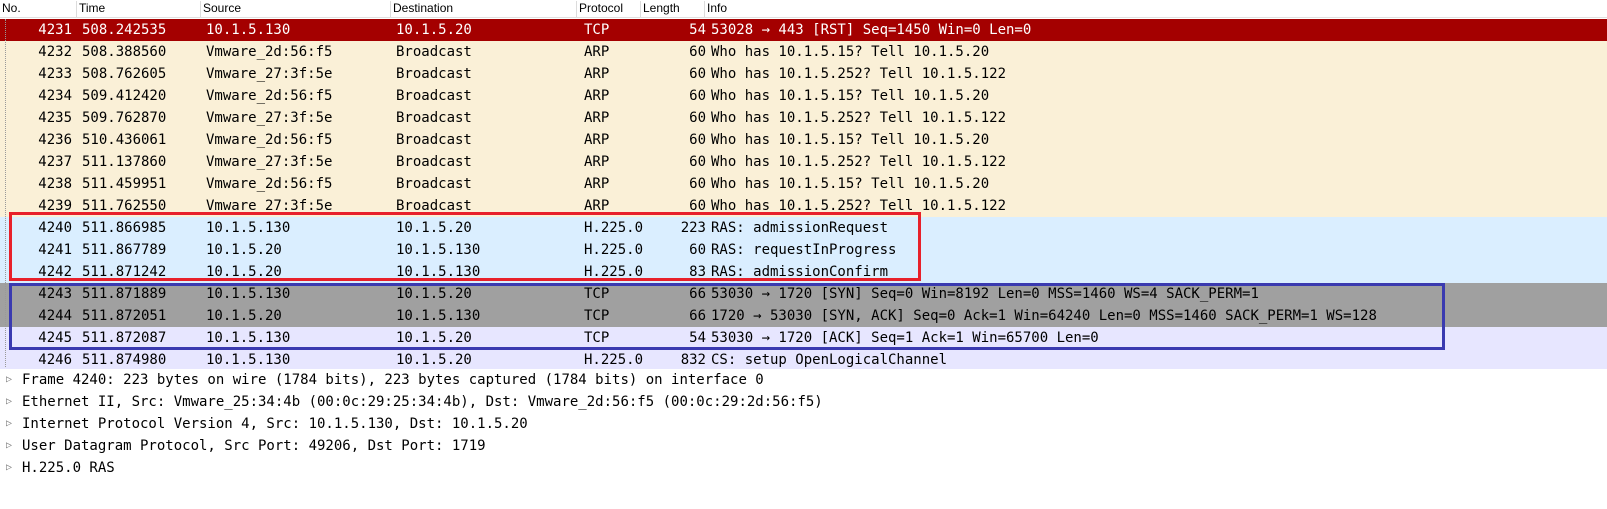 The width and height of the screenshot is (1607, 509). I want to click on column-header-info: Info, so click(1155, 9).